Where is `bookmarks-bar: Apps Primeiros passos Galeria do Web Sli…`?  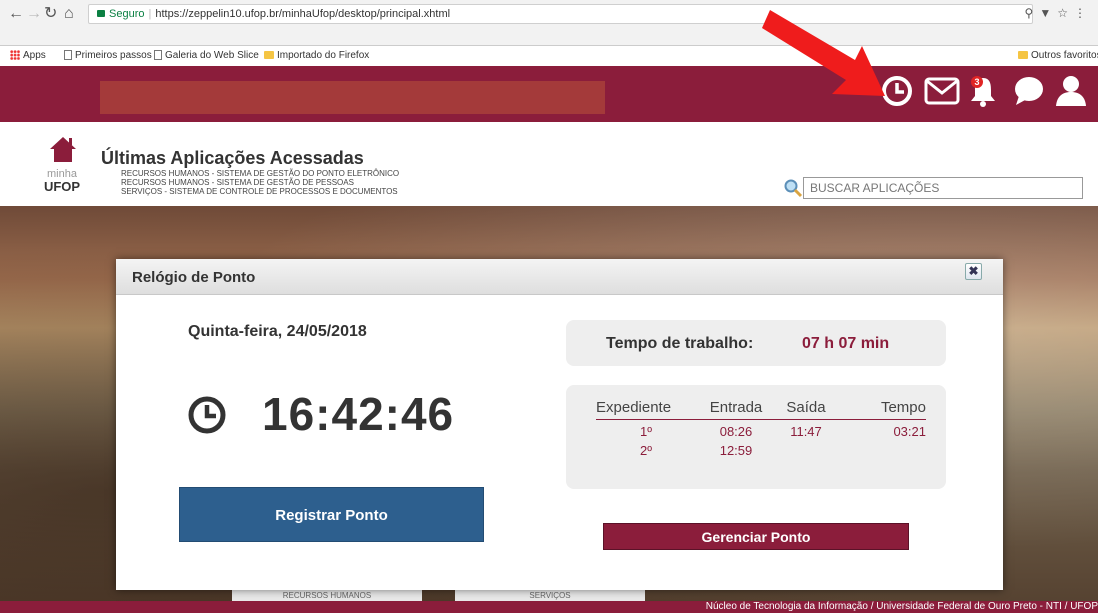 bookmarks-bar: Apps Primeiros passos Galeria do Web Sli… is located at coordinates (549, 57).